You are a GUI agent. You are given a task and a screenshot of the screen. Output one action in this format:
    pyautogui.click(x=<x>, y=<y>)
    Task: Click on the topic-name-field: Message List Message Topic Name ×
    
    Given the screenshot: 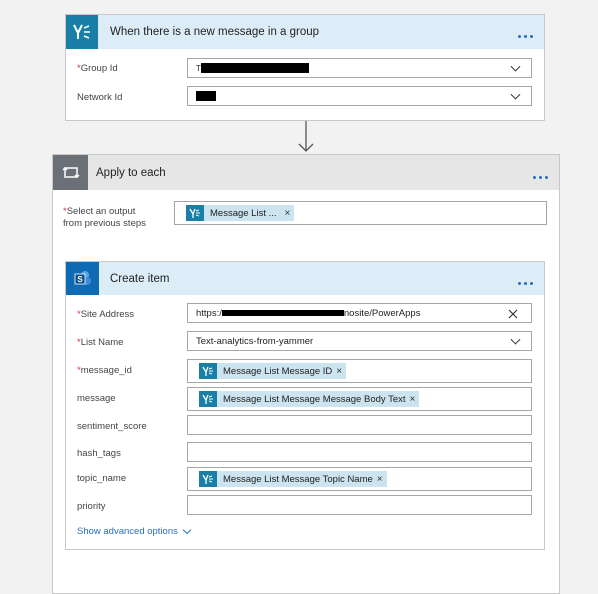 What is the action you would take?
    pyautogui.click(x=359, y=479)
    